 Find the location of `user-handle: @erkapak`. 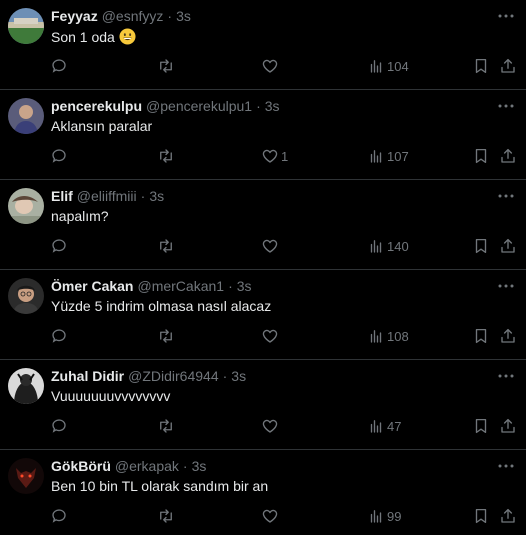

user-handle: @erkapak is located at coordinates (147, 466).